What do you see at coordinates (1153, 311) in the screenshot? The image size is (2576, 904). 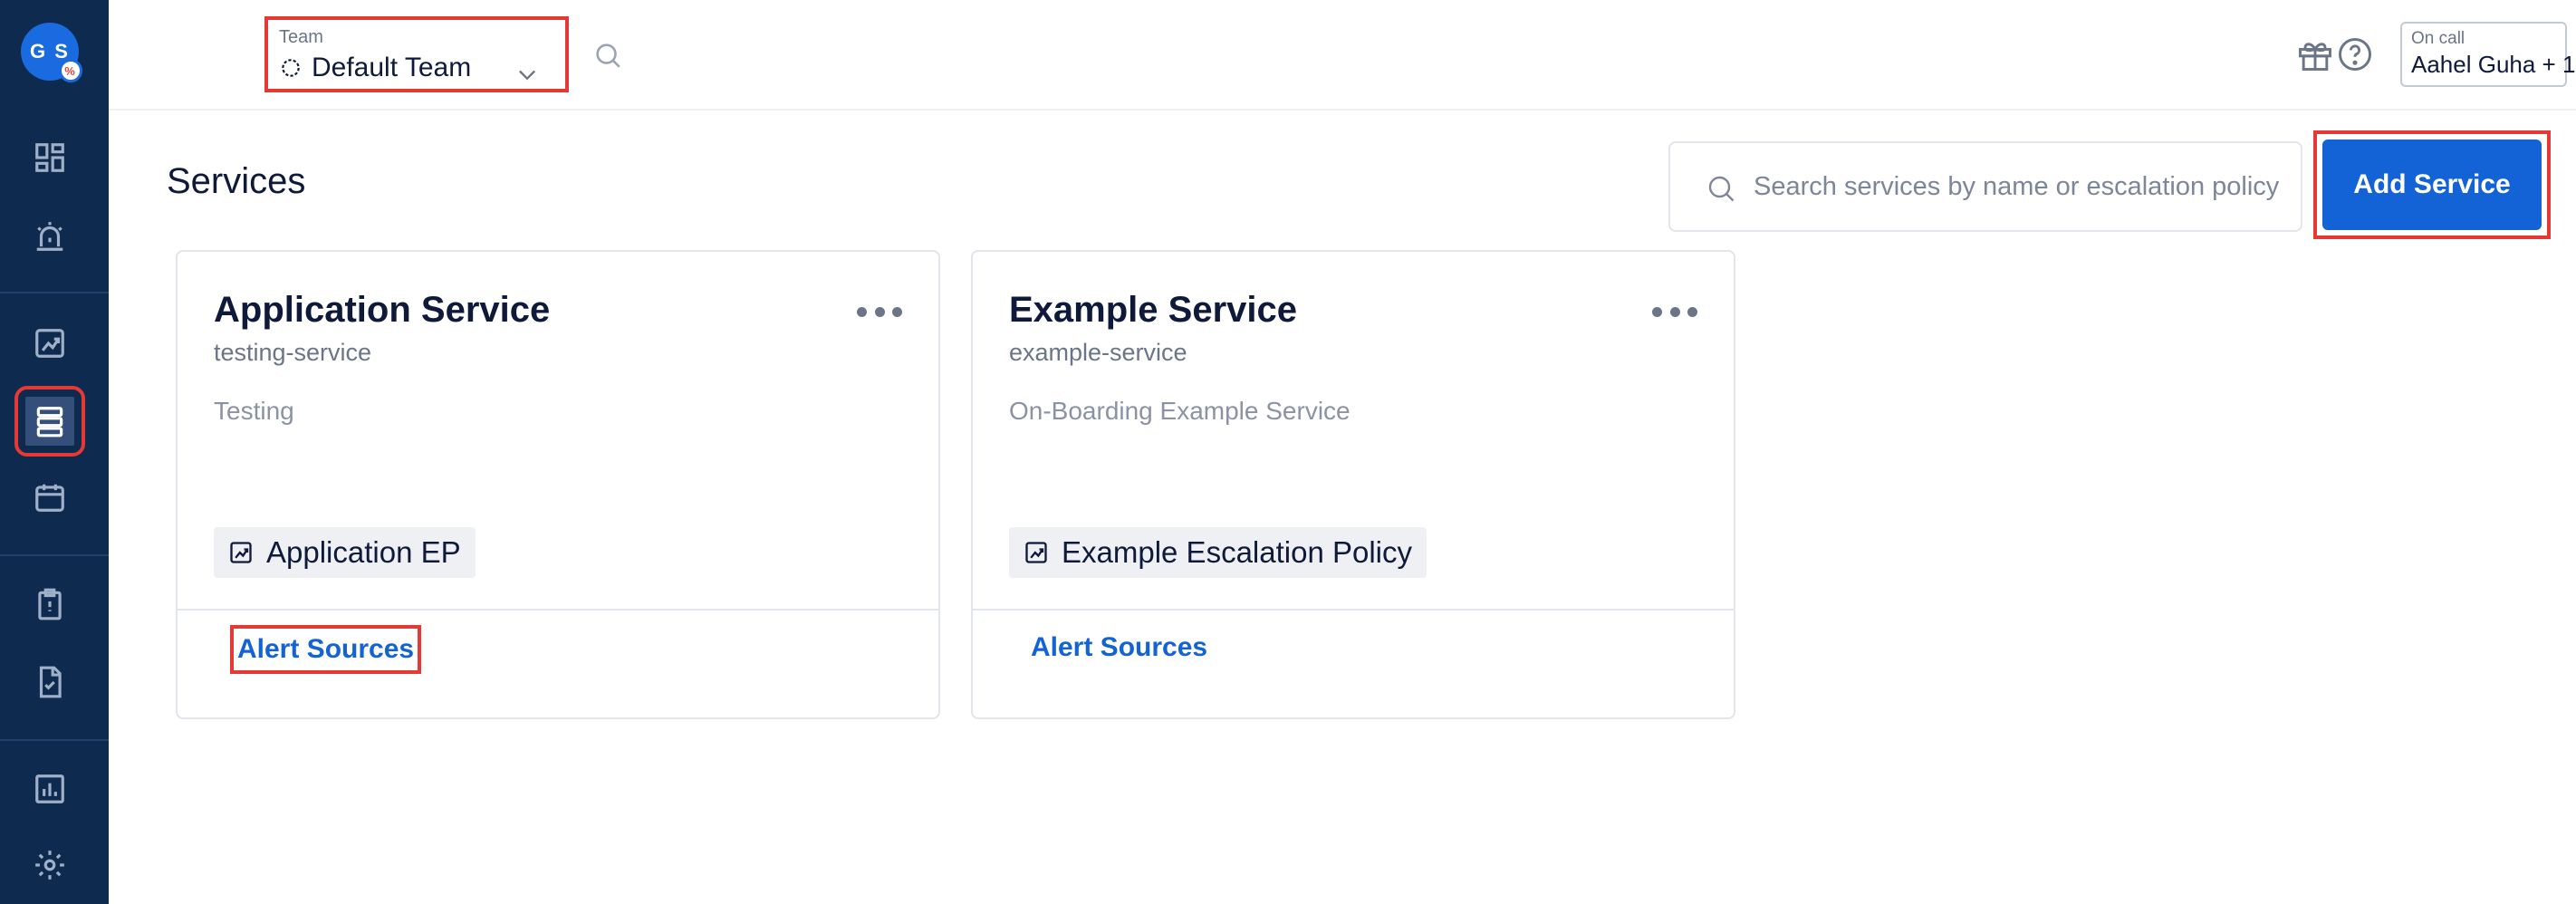 I see `service-name: Example Service` at bounding box center [1153, 311].